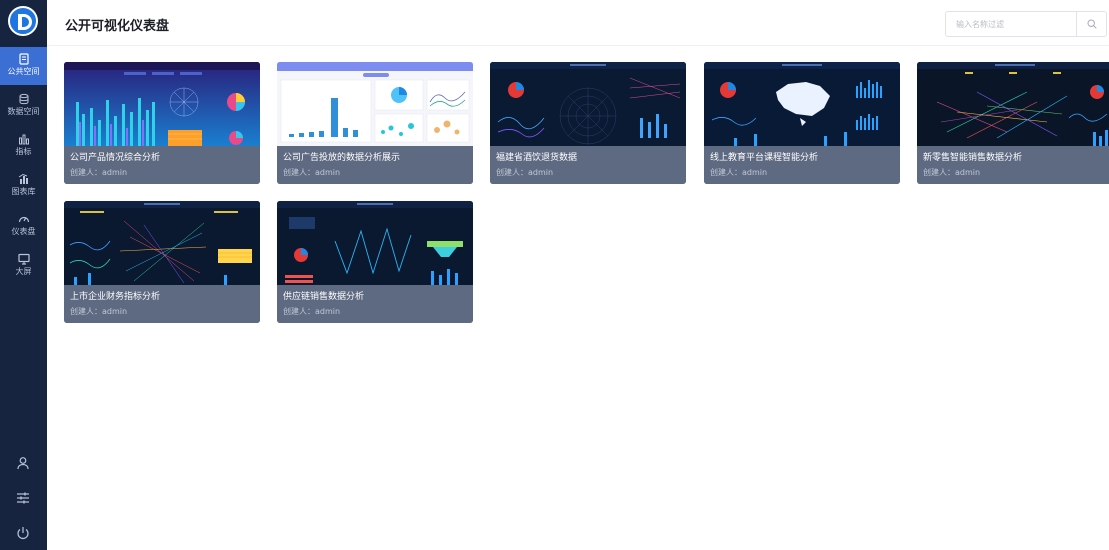 Image resolution: width=1109 pixels, height=550 pixels. I want to click on card-title: 上市企业财务指标分析, so click(115, 297).